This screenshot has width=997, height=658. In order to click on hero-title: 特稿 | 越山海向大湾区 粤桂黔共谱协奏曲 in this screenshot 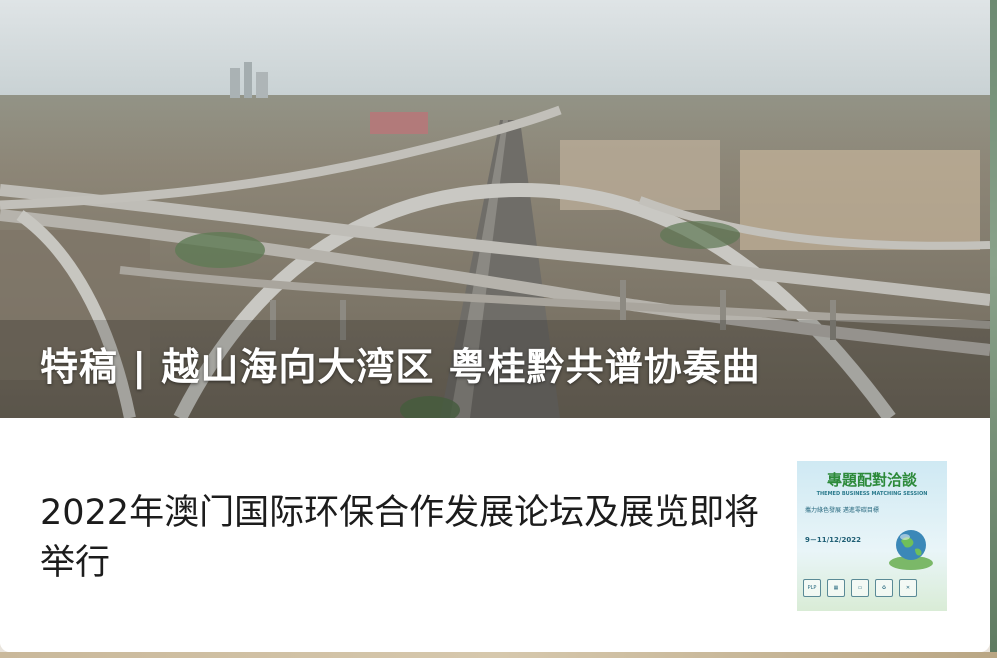, I will do `click(400, 363)`.